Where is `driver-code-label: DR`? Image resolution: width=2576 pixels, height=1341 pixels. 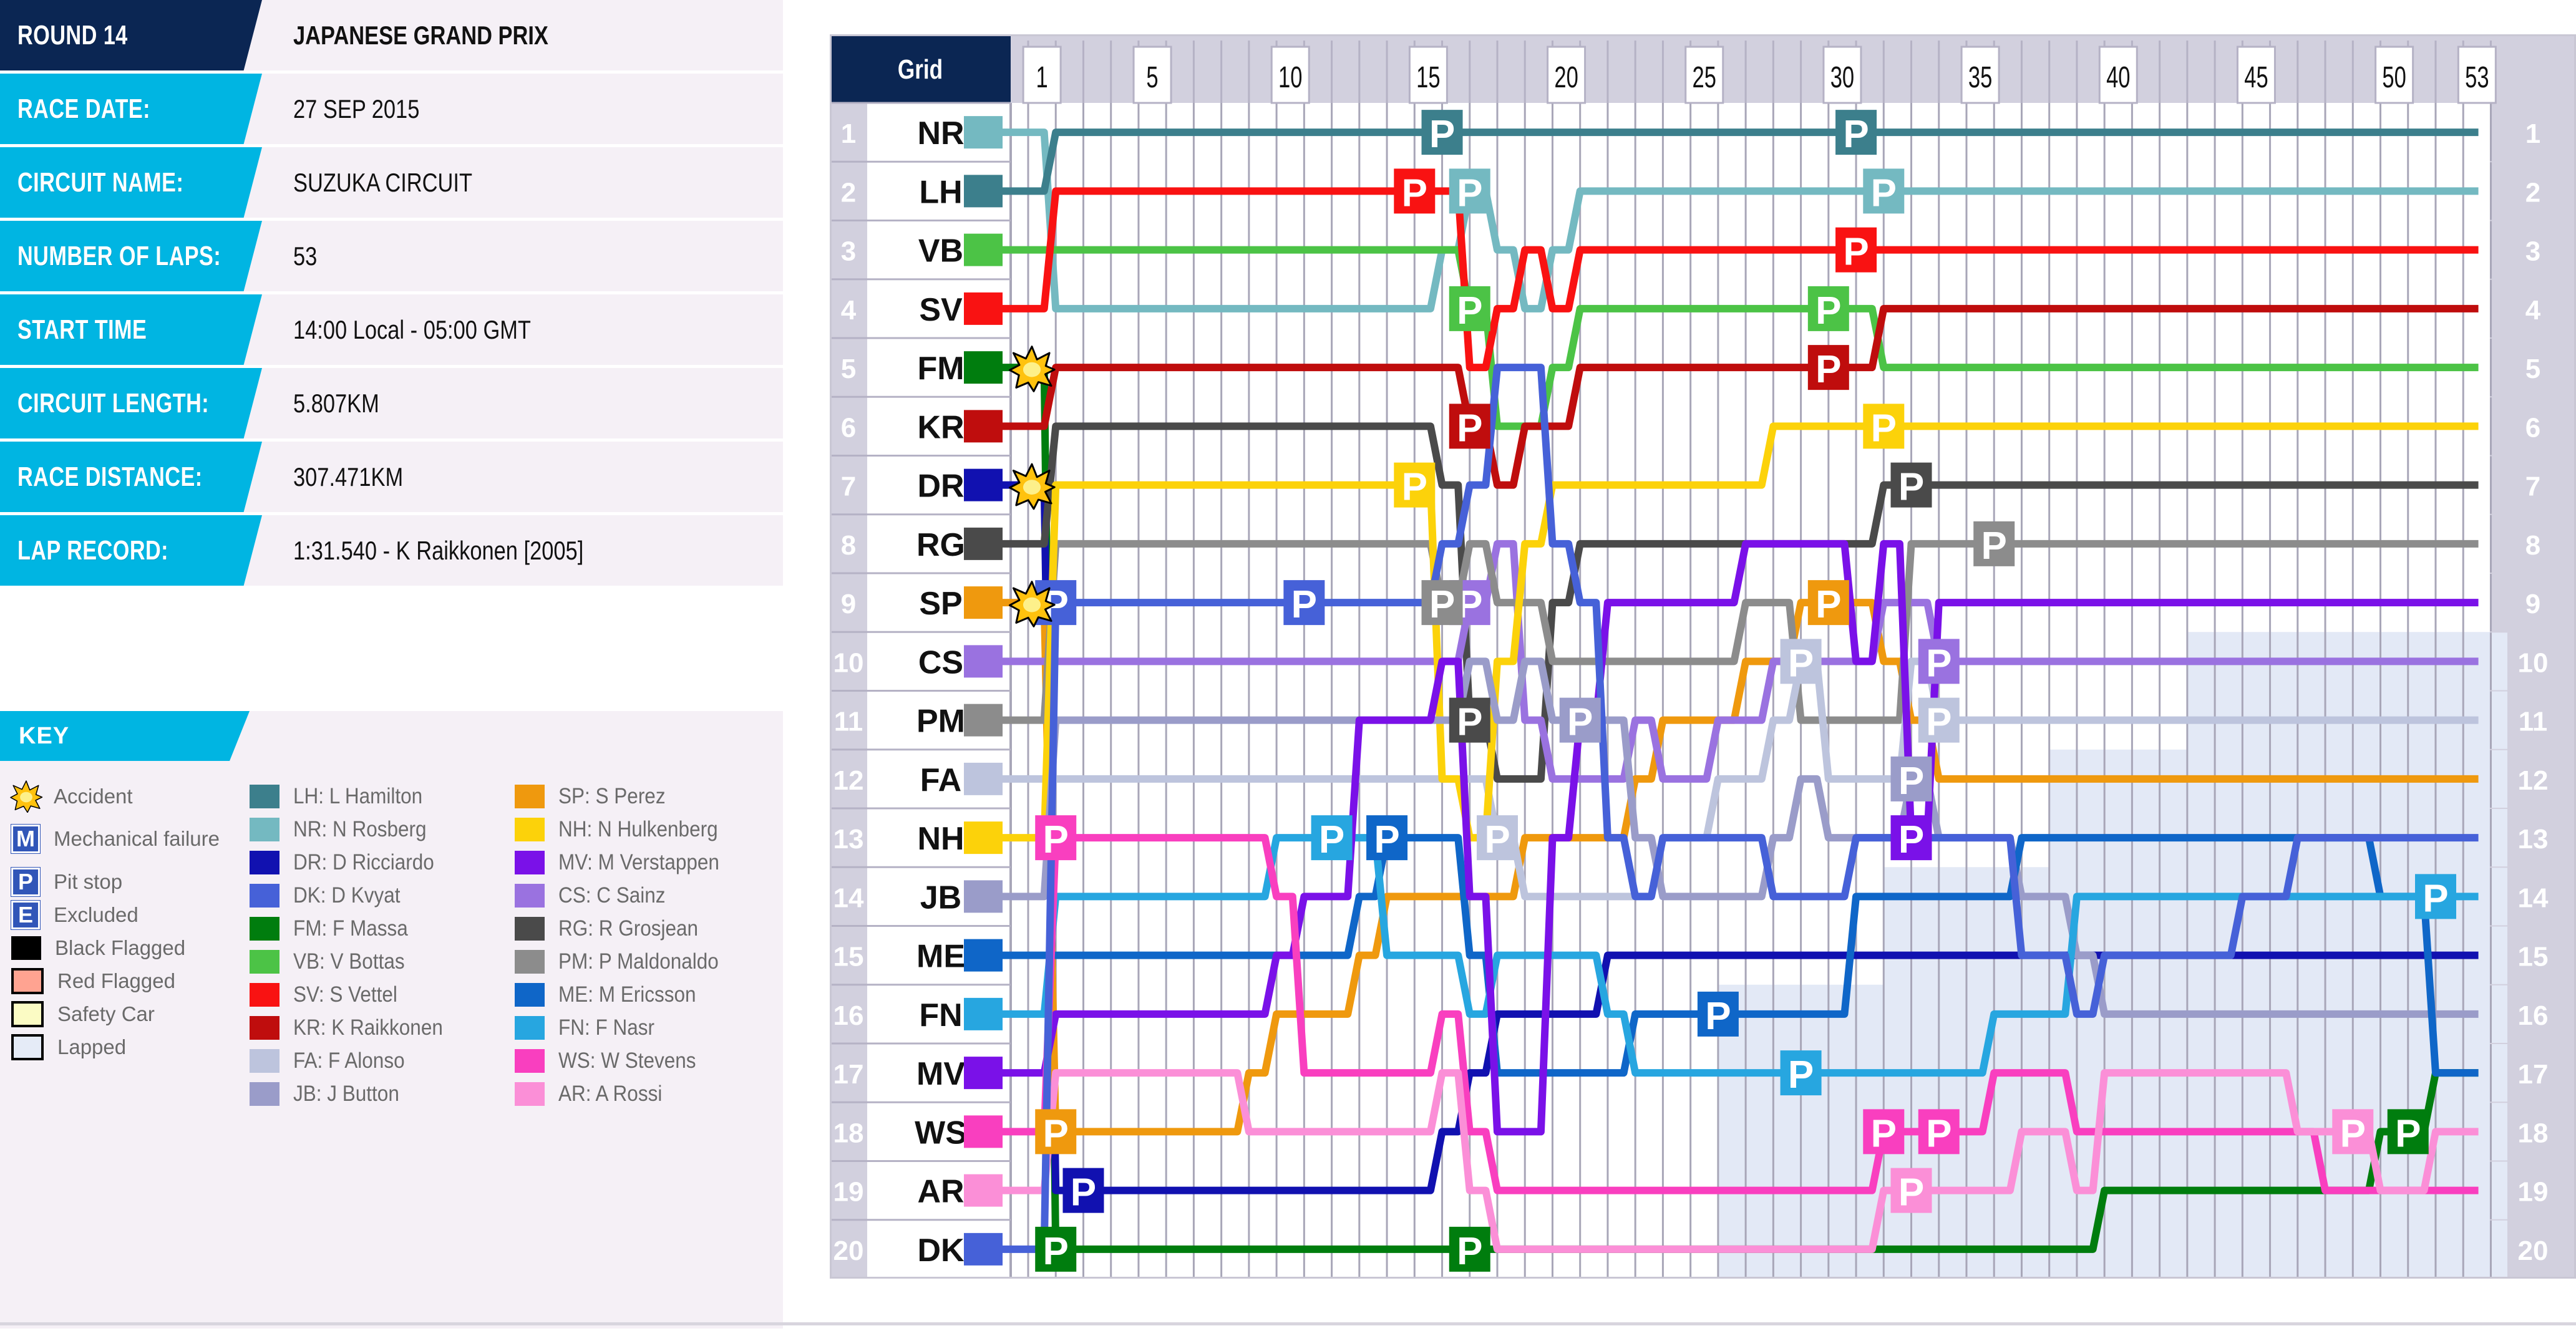
driver-code-label: DR is located at coordinates (940, 486).